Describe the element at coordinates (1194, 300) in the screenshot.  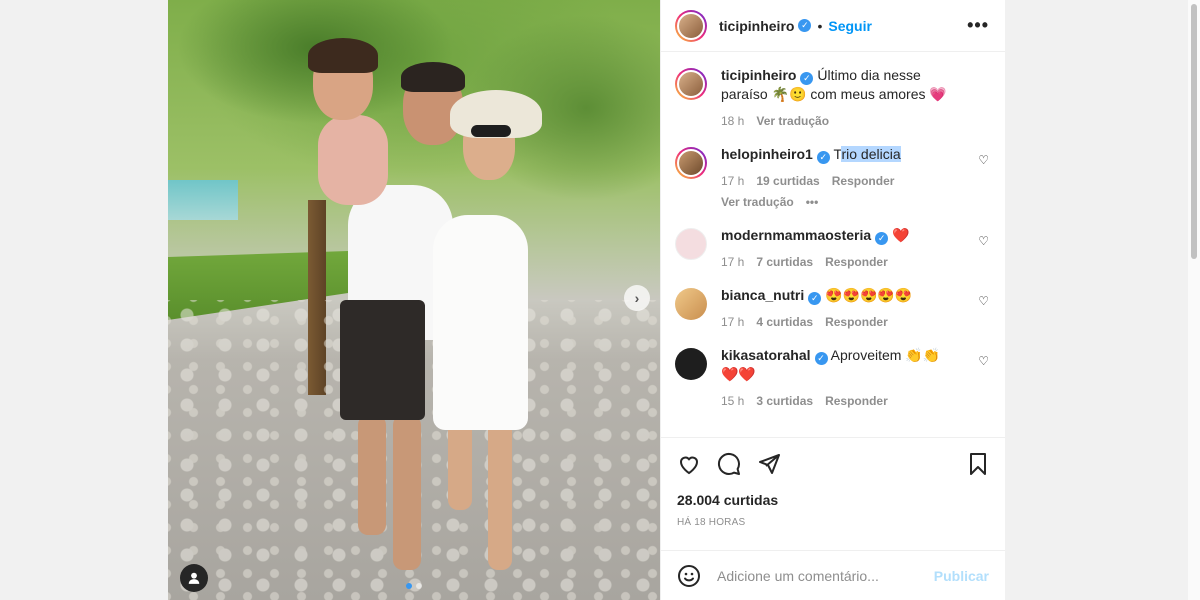
I see `page-scrollbar` at that location.